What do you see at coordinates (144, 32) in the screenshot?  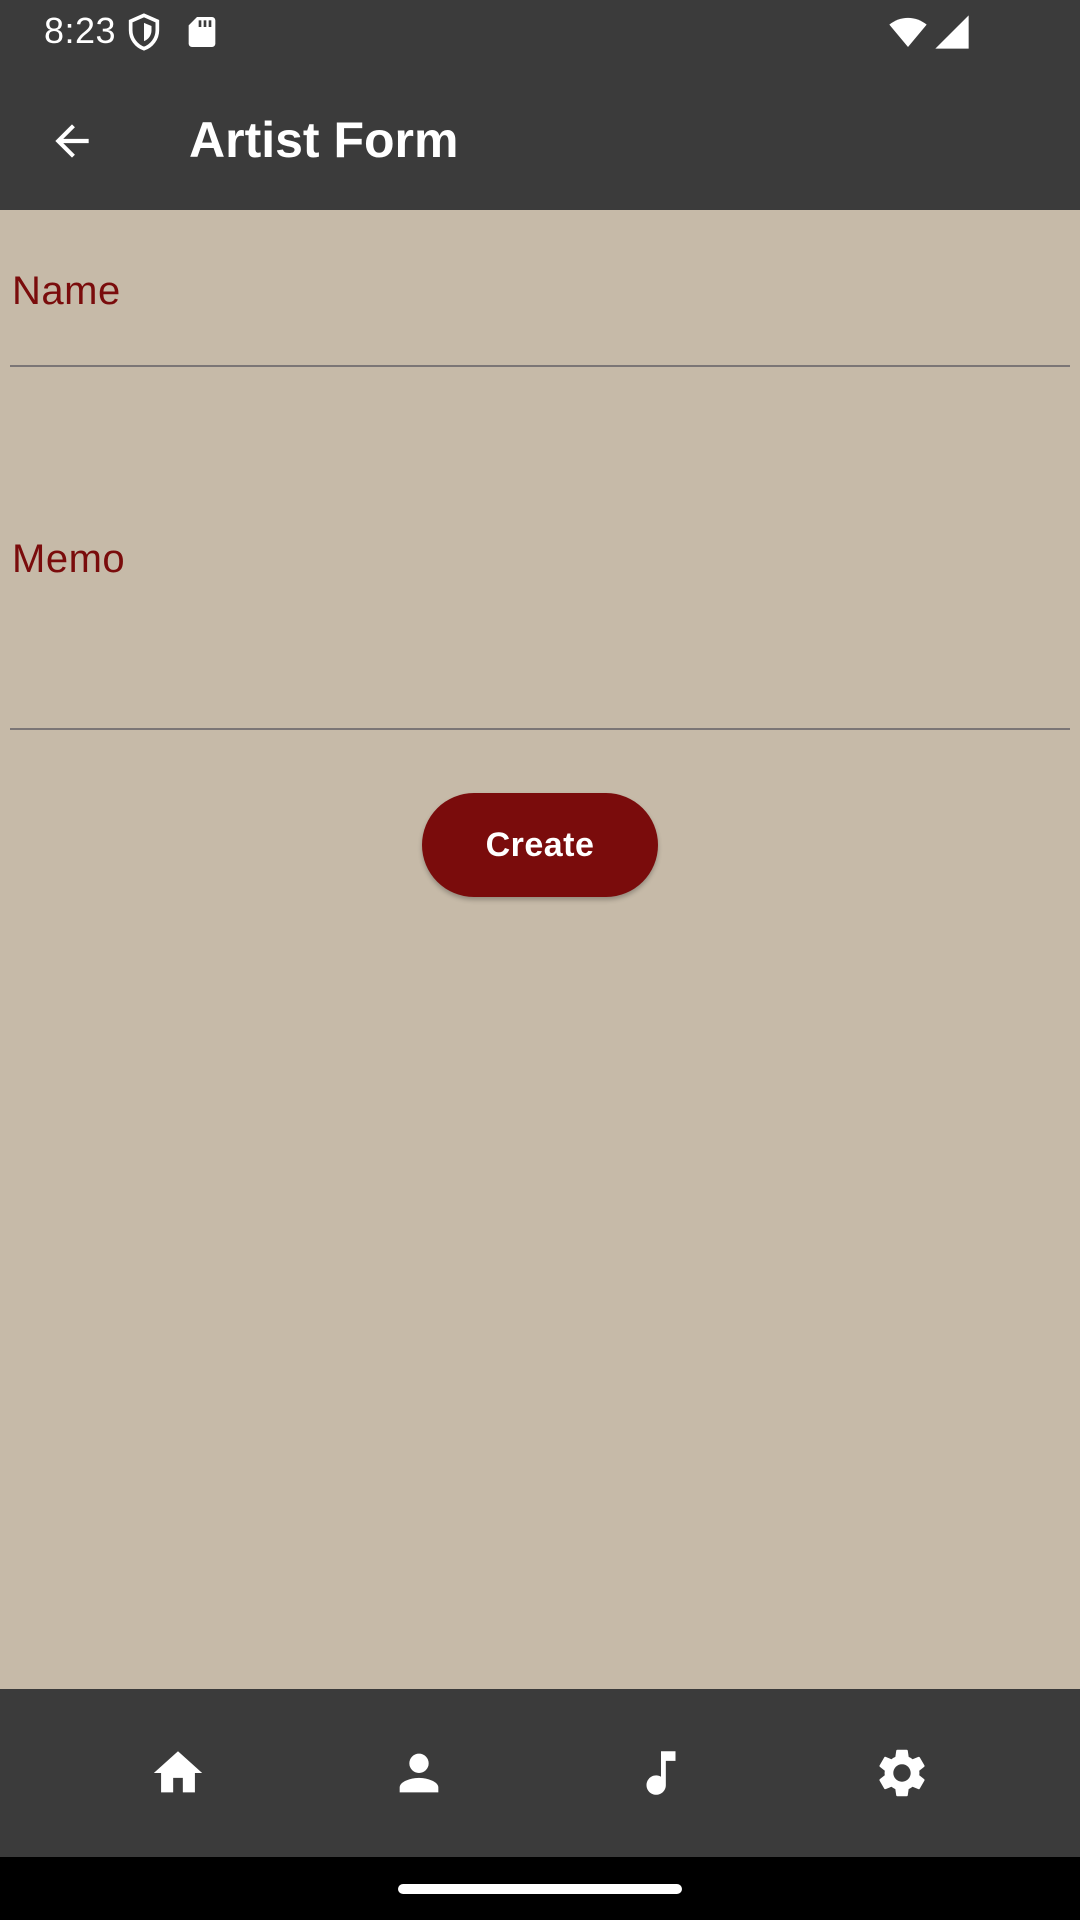 I see `shield-icon` at bounding box center [144, 32].